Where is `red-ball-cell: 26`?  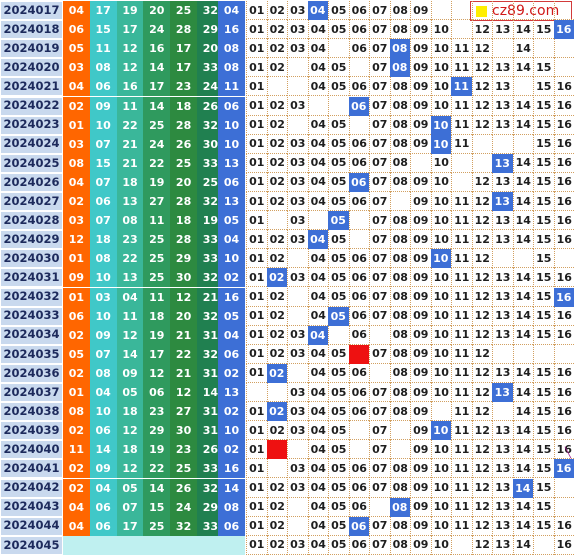
red-ball-cell: 26 is located at coordinates (183, 488).